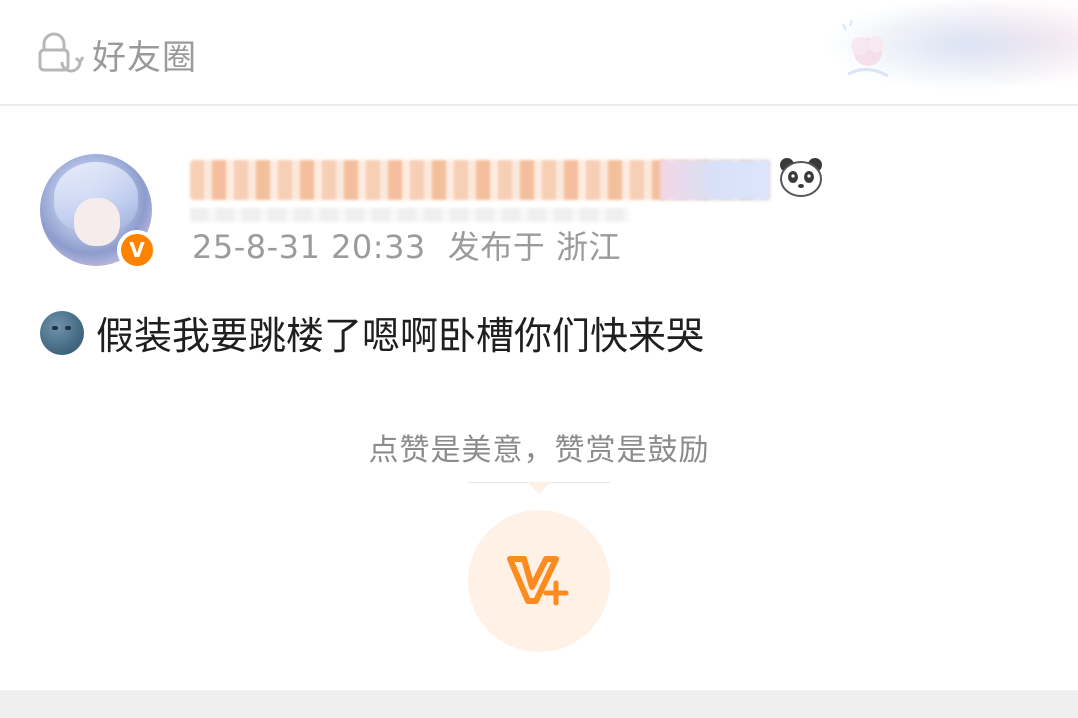 This screenshot has height=718, width=1078. What do you see at coordinates (400, 336) in the screenshot?
I see `post-text: 假装我要跳楼了嗯啊卧槽你们快来哭` at bounding box center [400, 336].